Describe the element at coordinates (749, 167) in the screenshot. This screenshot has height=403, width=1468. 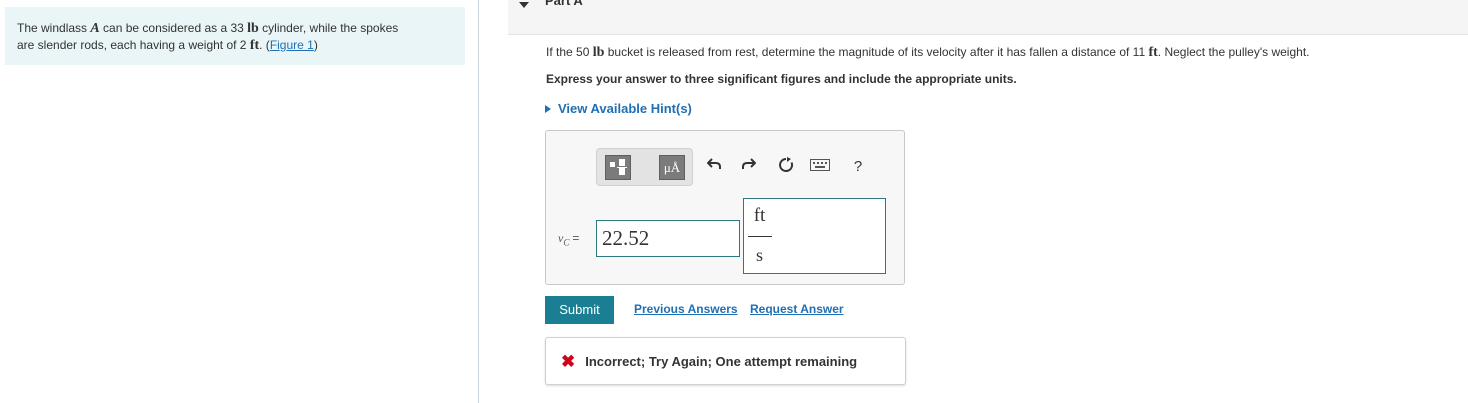
I see `redo-icon` at that location.